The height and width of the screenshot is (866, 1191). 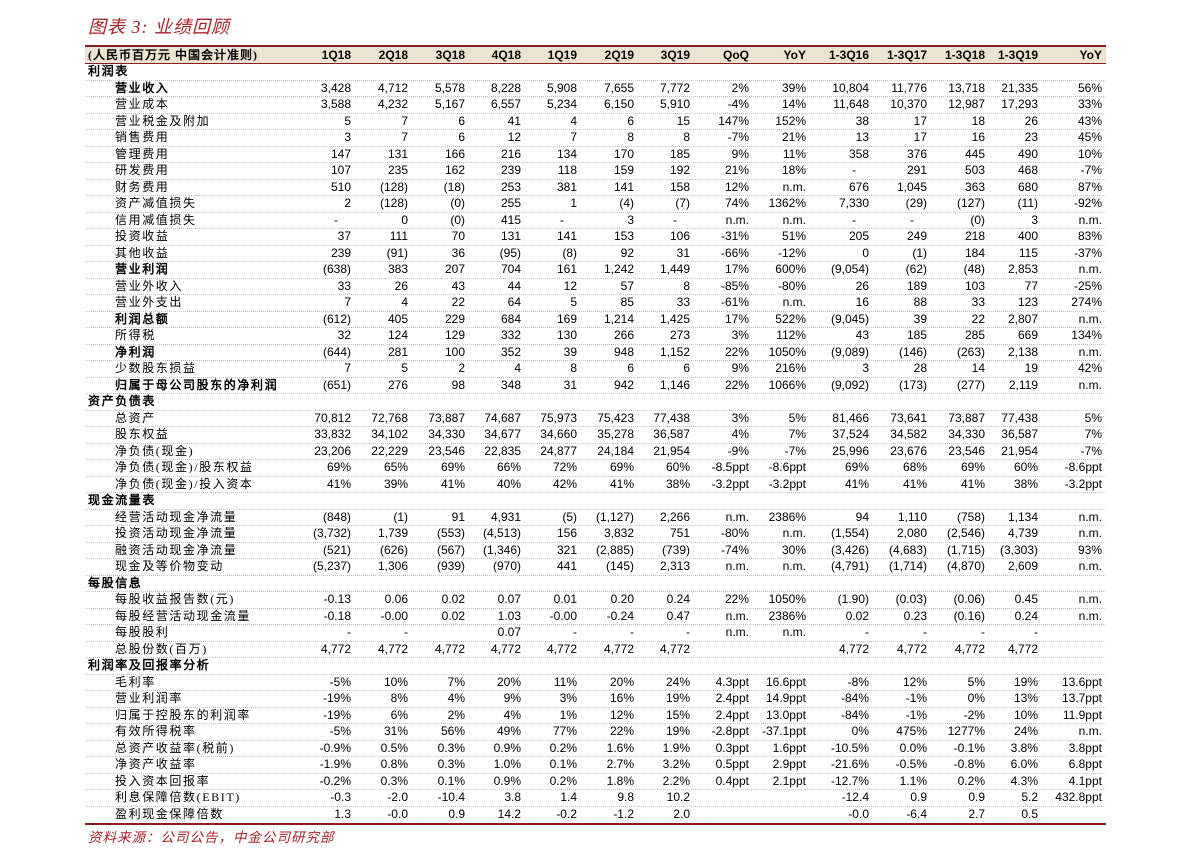 What do you see at coordinates (787, 384) in the screenshot?
I see `value-cell: 1066%` at bounding box center [787, 384].